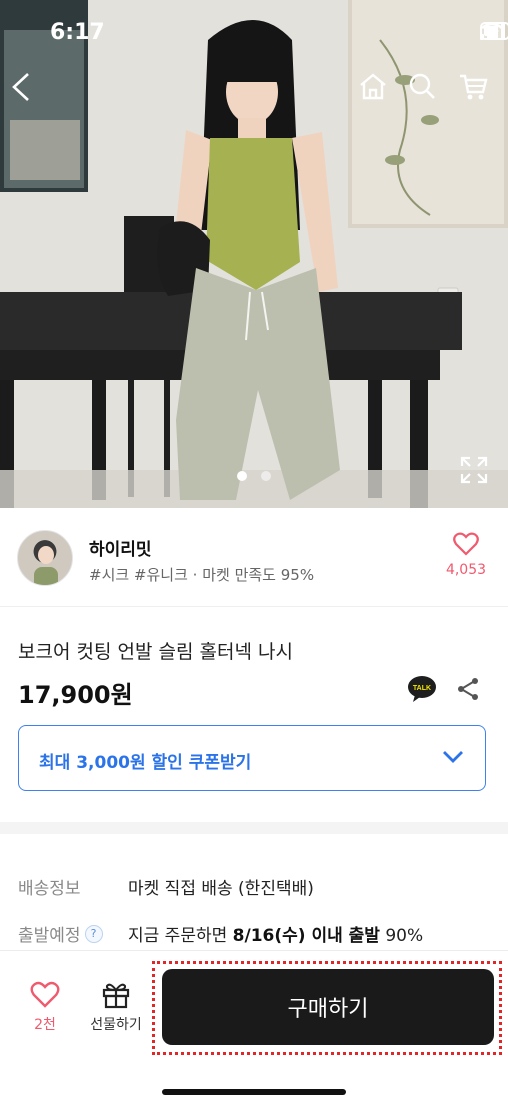  Describe the element at coordinates (422, 86) in the screenshot. I see `search-icon` at that location.